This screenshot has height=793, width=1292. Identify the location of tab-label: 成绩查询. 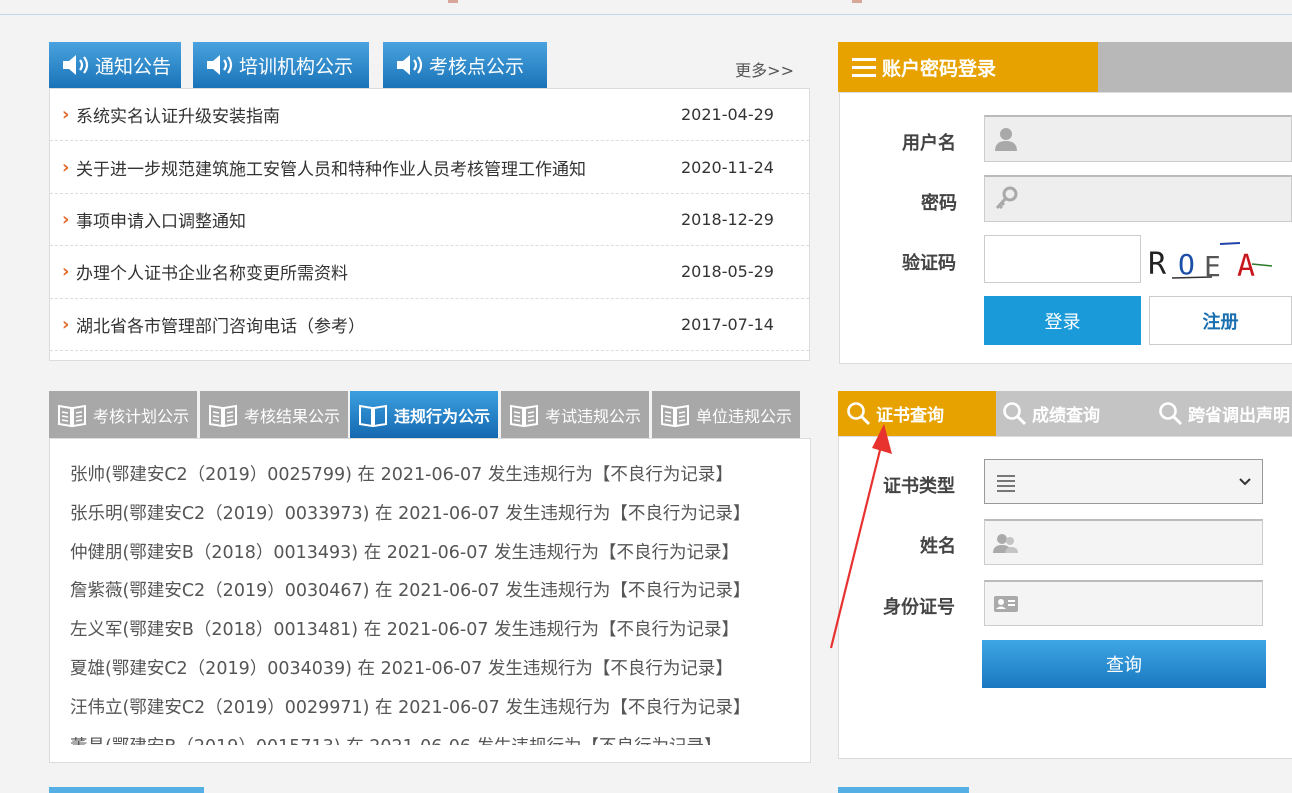
(1066, 416).